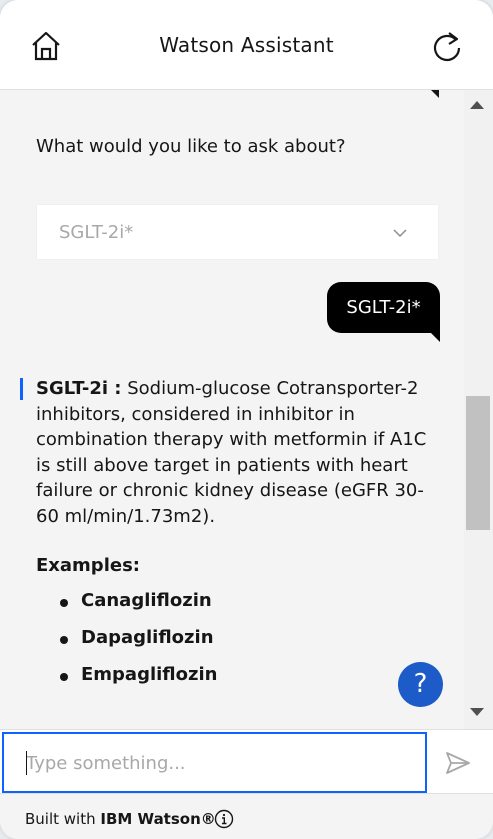 The width and height of the screenshot is (493, 839). What do you see at coordinates (400, 233) in the screenshot?
I see `chevron-down-icon` at bounding box center [400, 233].